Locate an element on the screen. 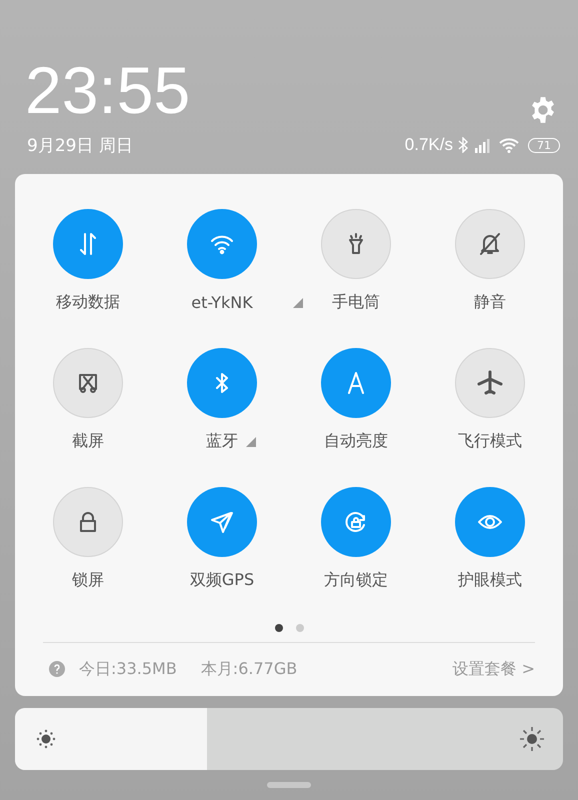 This screenshot has width=578, height=800. high-brightness-icon is located at coordinates (532, 739).